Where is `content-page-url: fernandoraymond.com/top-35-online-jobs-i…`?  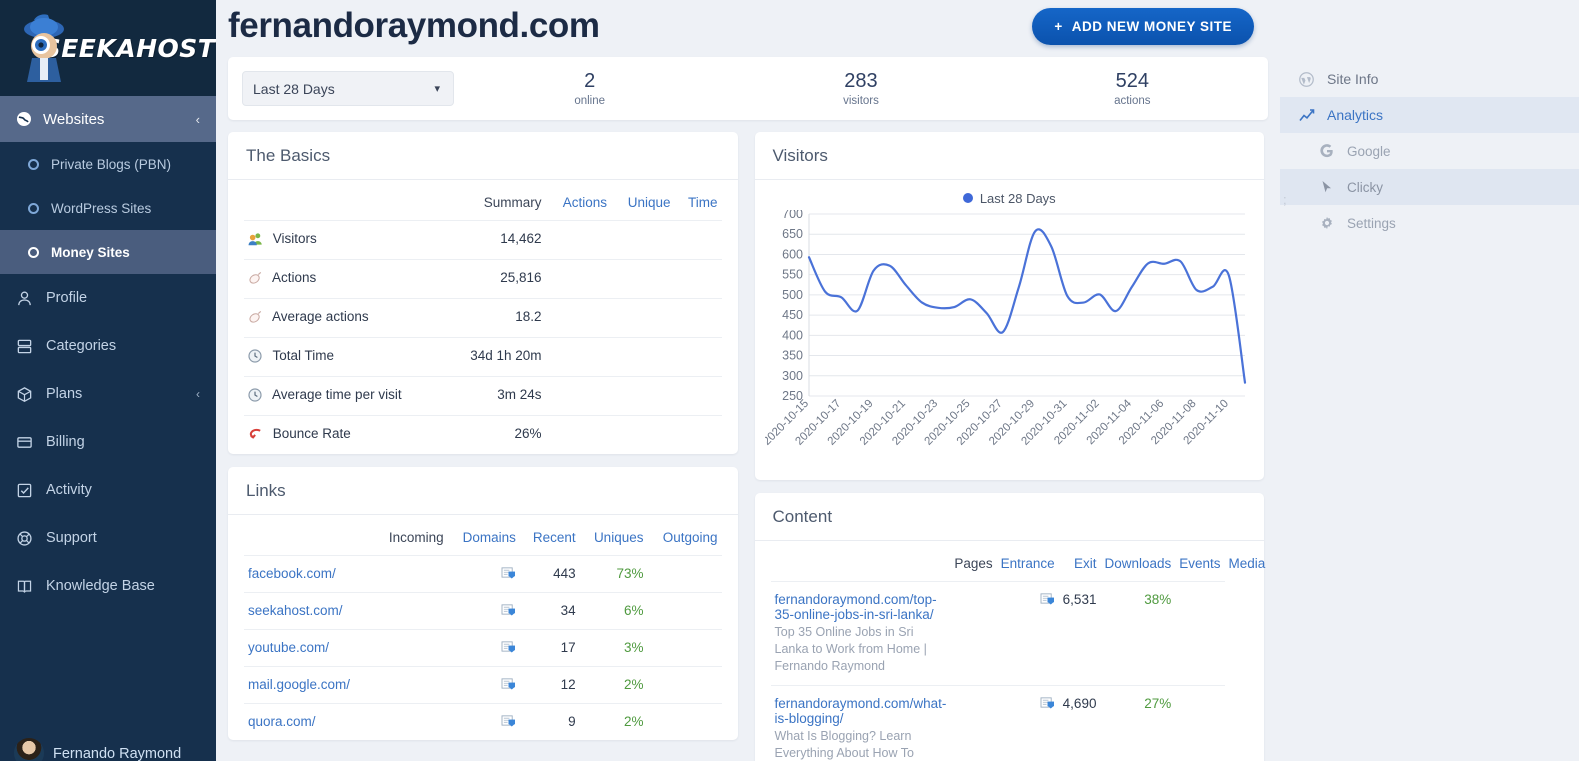
content-page-url: fernandoraymond.com/top-35-online-jobs-i… is located at coordinates (856, 607).